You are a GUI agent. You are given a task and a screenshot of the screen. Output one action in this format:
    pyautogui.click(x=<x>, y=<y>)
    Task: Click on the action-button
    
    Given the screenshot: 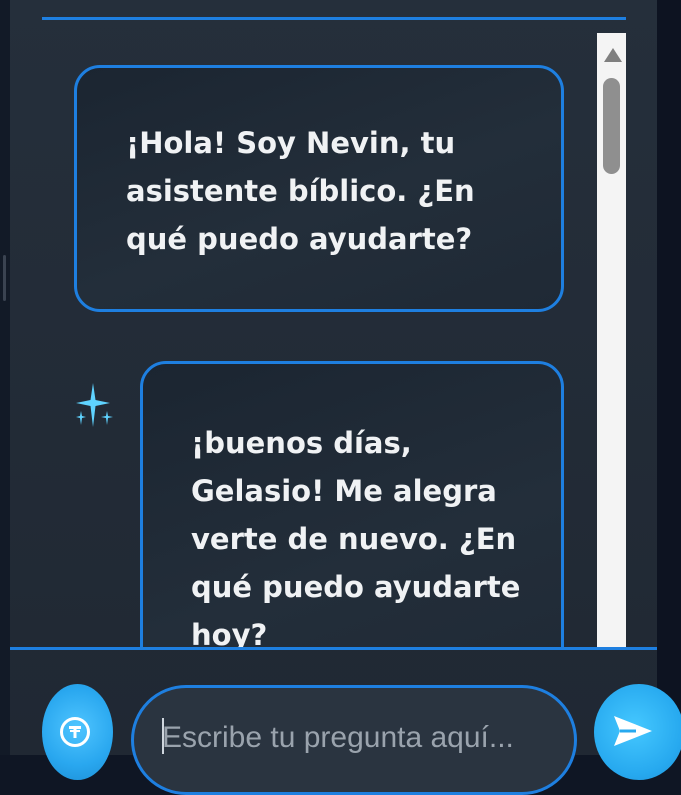 What is the action you would take?
    pyautogui.click(x=77, y=732)
    